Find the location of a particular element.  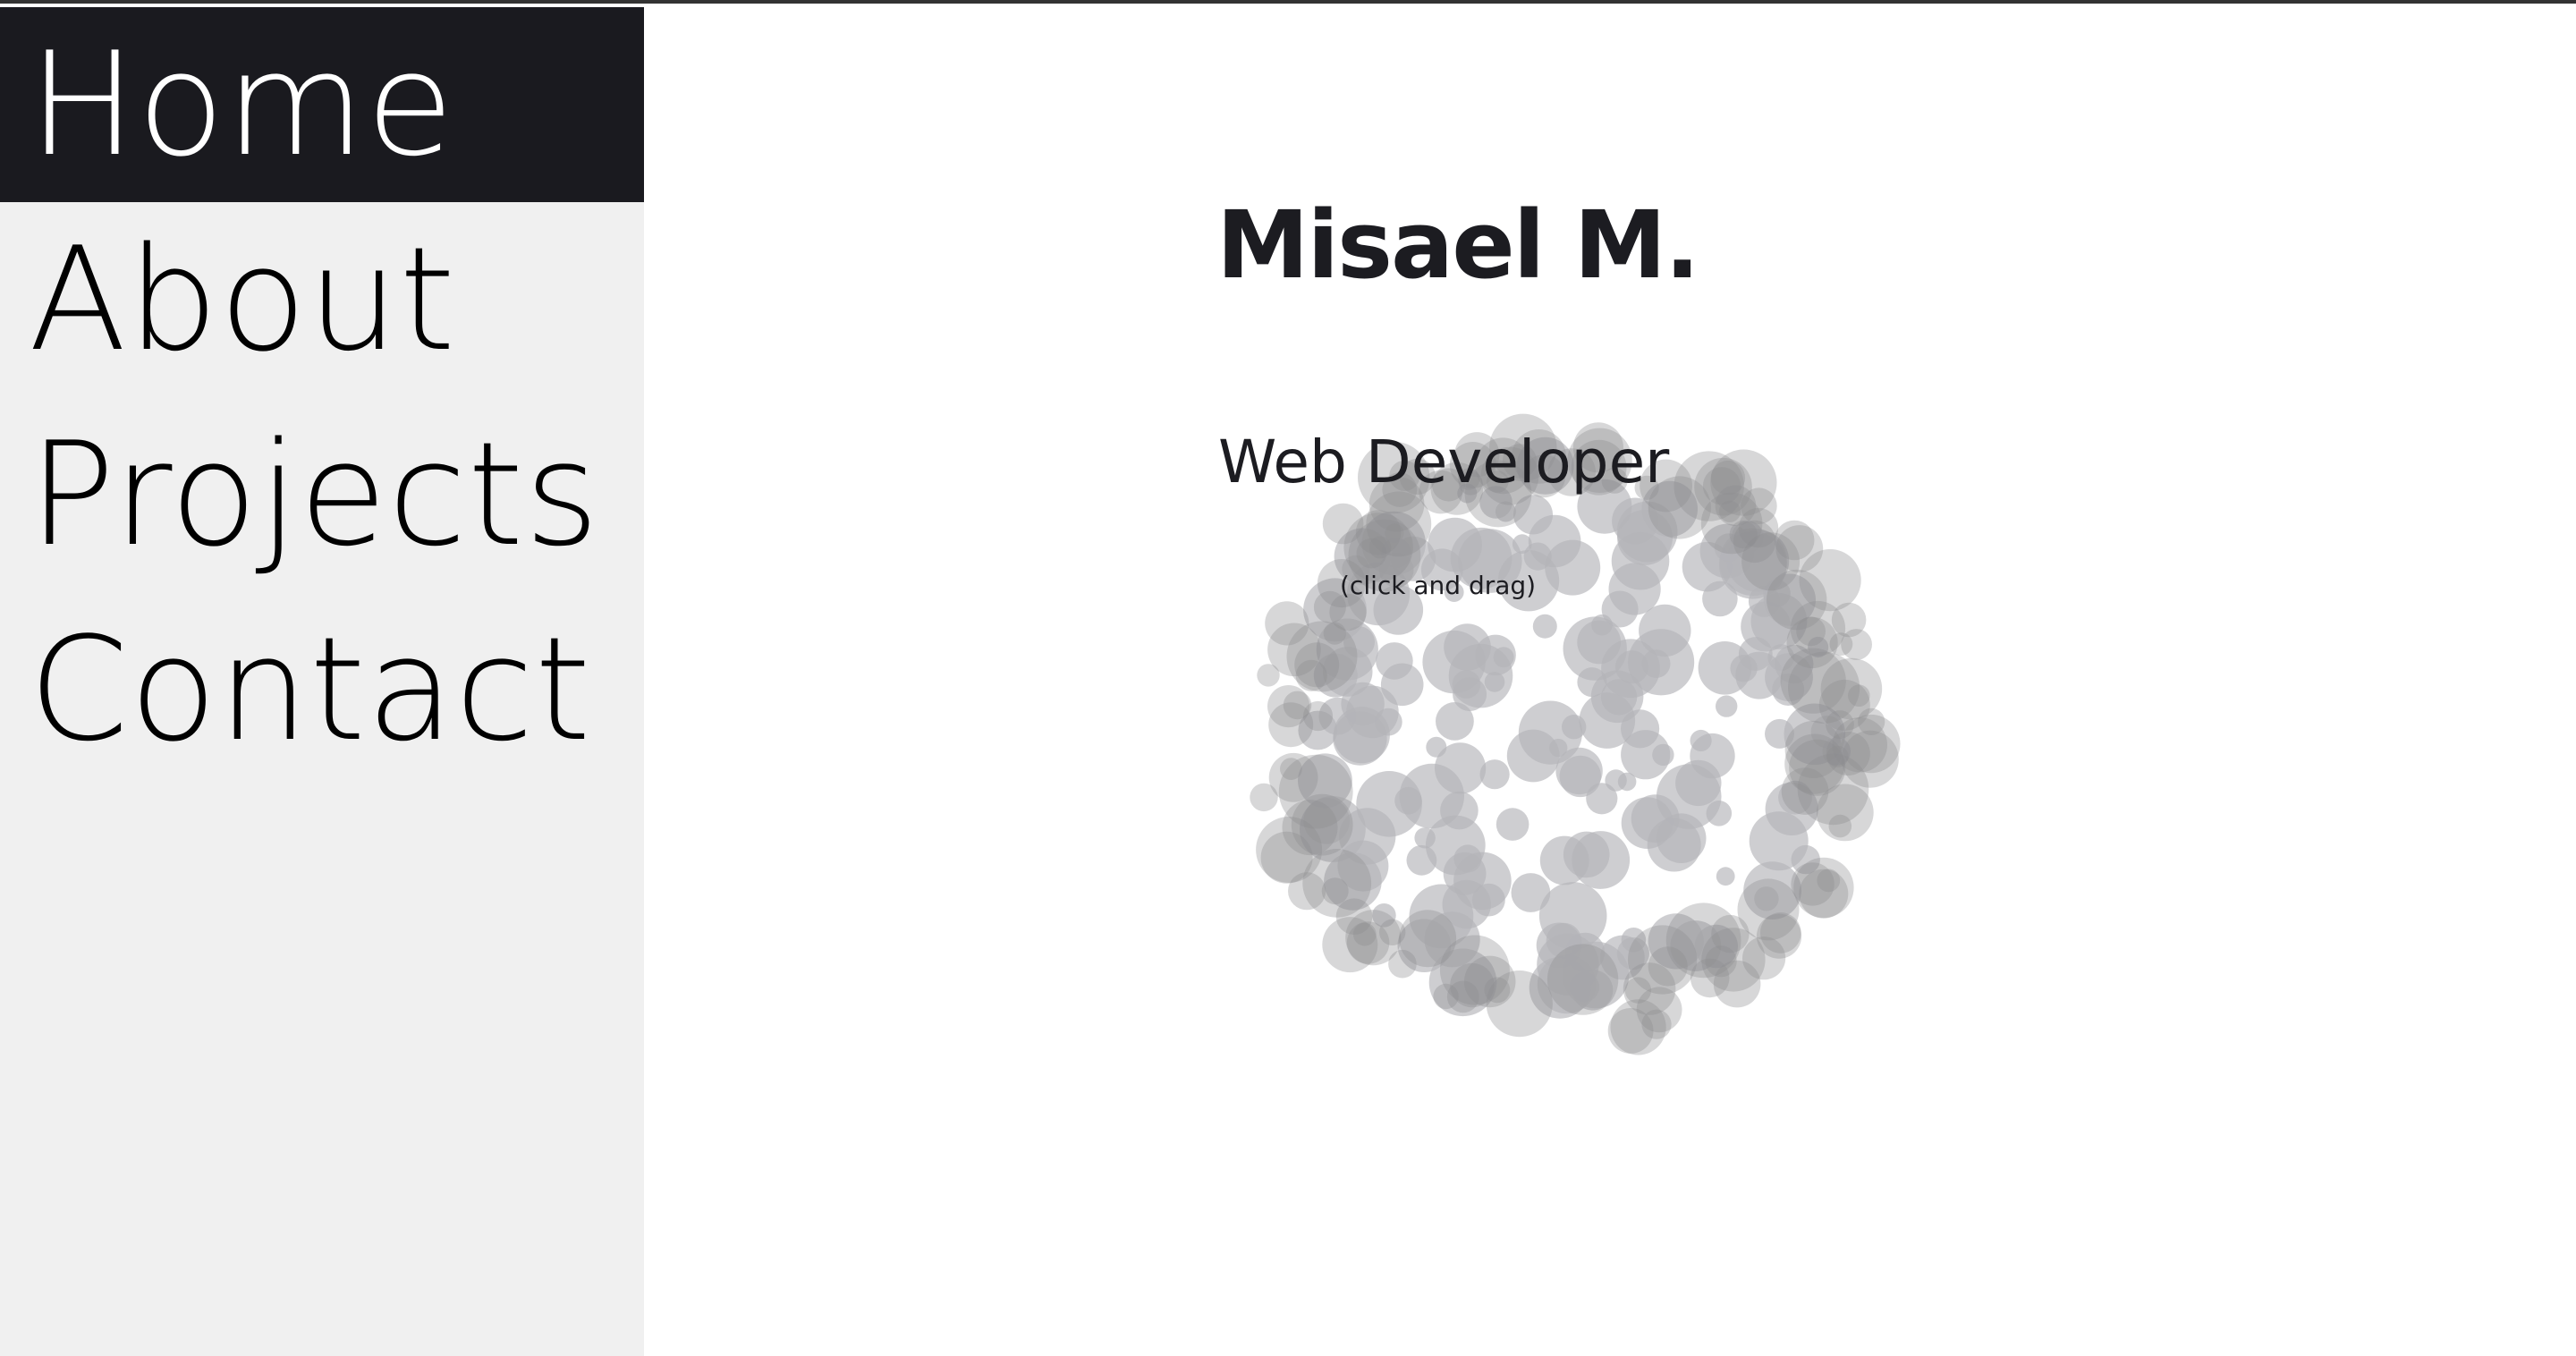

drag-hint: (click and drag) is located at coordinates (1438, 585).